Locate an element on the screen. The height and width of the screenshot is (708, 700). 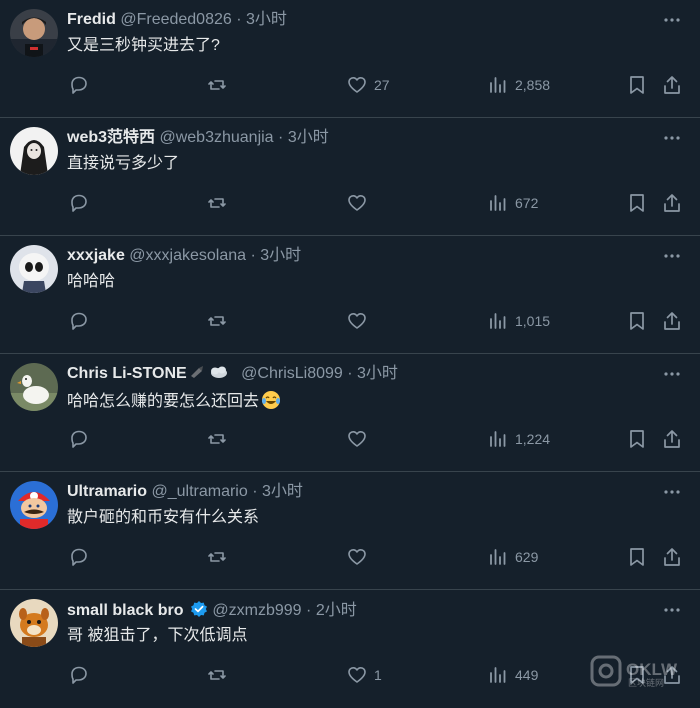
user-handle: @xxxjakesolana is located at coordinates (187, 255).